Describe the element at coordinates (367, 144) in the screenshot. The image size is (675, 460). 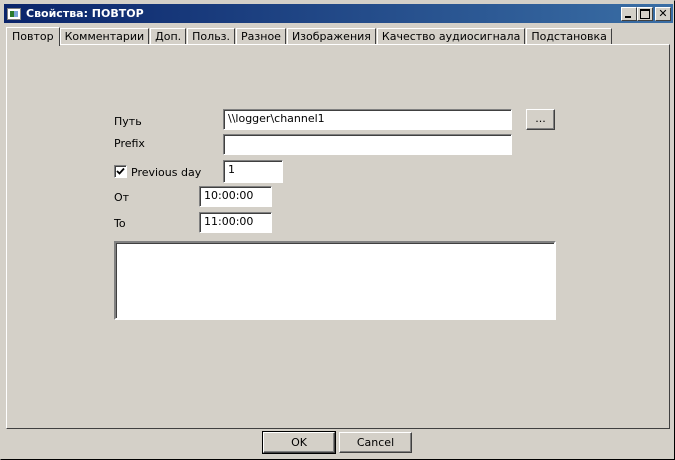
I see `prefix-input` at that location.